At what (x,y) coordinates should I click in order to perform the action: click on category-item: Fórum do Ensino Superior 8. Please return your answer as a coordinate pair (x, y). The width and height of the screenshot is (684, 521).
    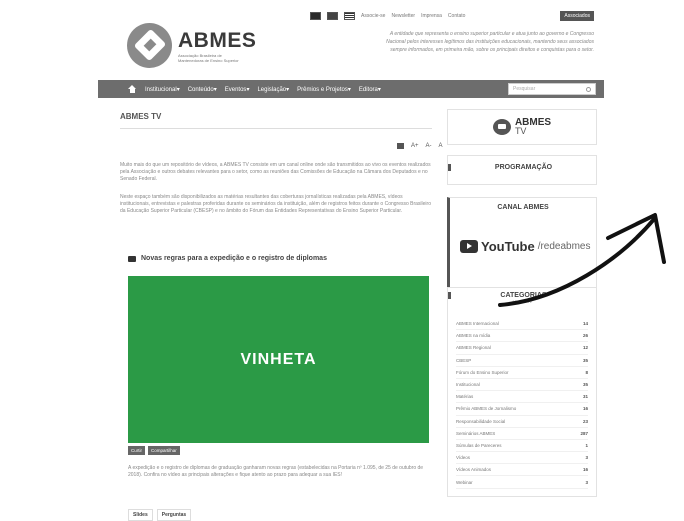
    Looking at the image, I should click on (522, 373).